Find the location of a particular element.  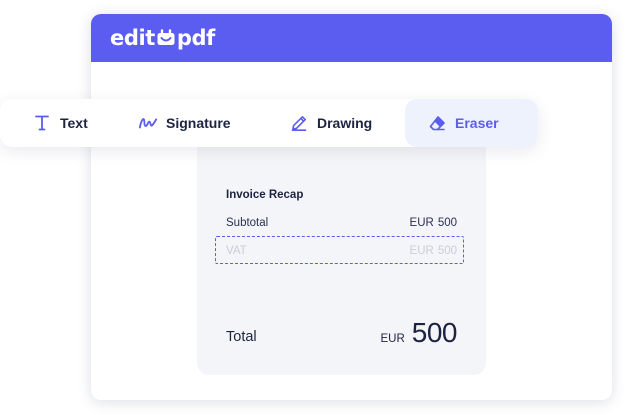

logo-text-pdf: pdf is located at coordinates (195, 38).